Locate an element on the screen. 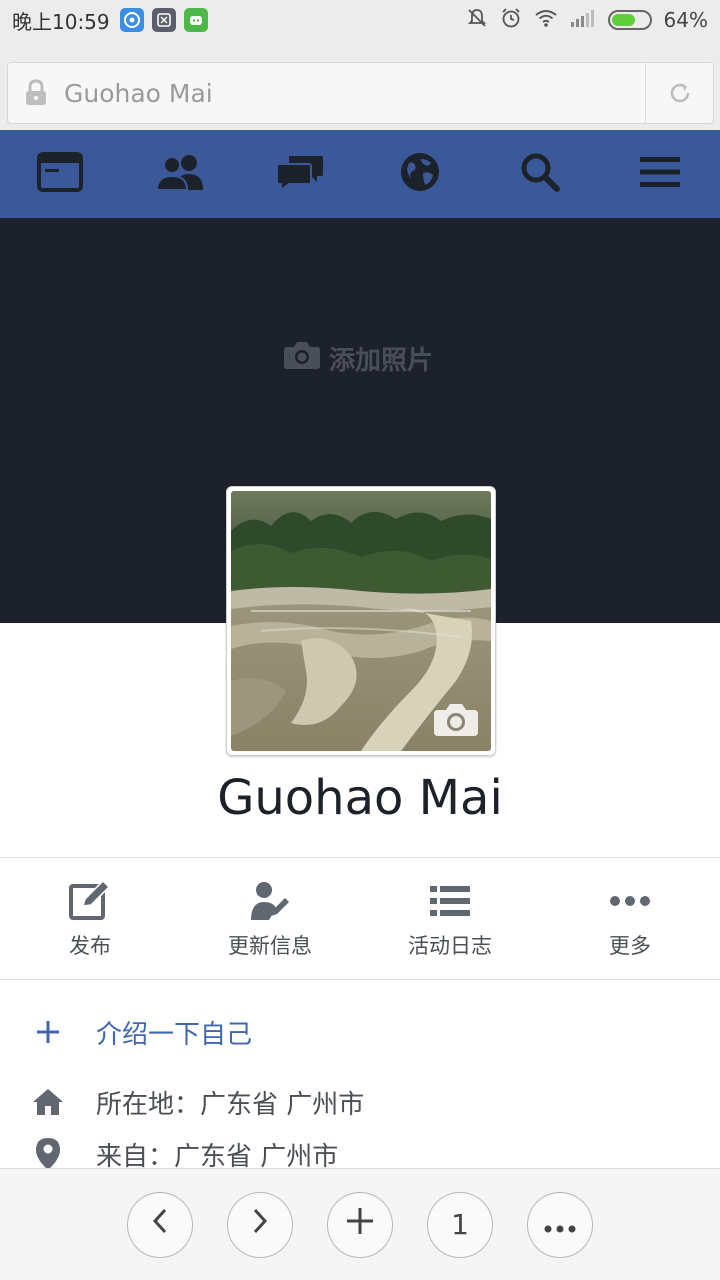 Image resolution: width=720 pixels, height=1280 pixels. alarm-icon is located at coordinates (511, 20).